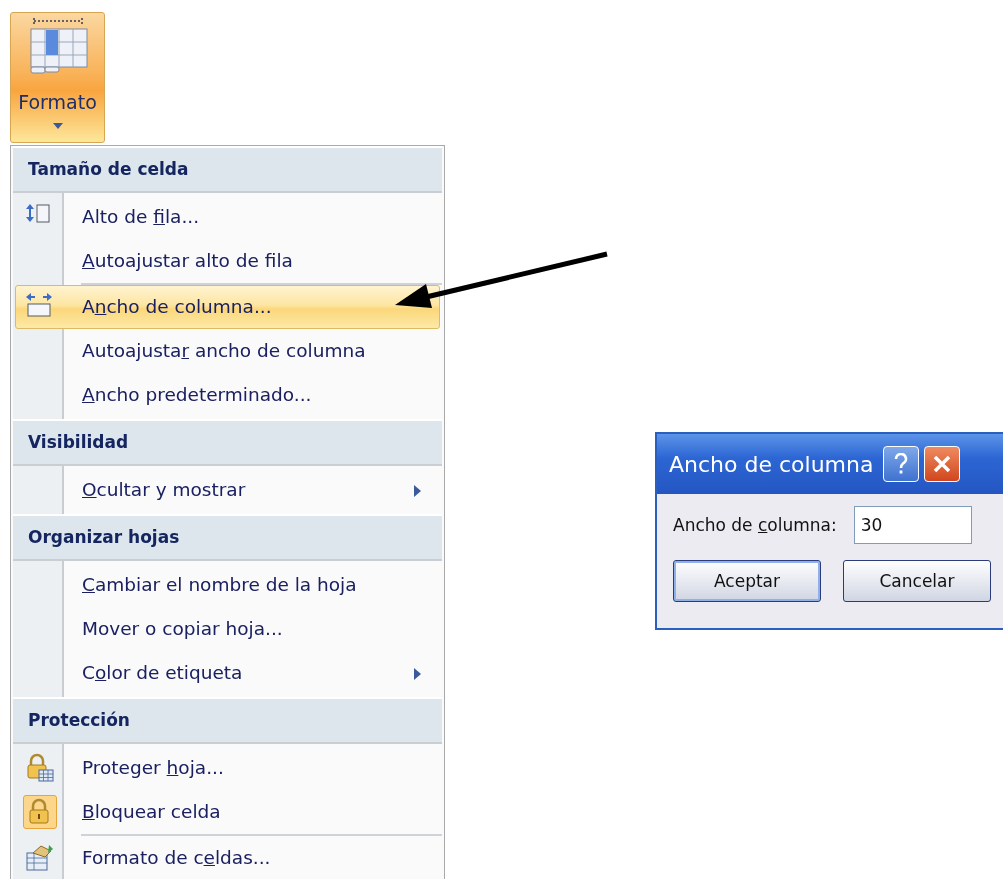  I want to click on field-label: Ancho de columna:, so click(755, 525).